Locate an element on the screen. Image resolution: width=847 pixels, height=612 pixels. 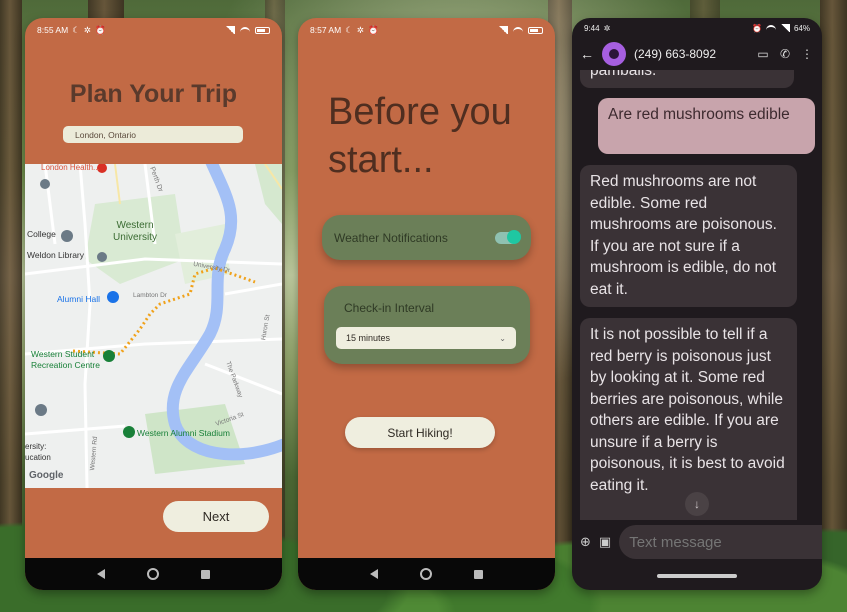
next-button: Next is located at coordinates (216, 516).